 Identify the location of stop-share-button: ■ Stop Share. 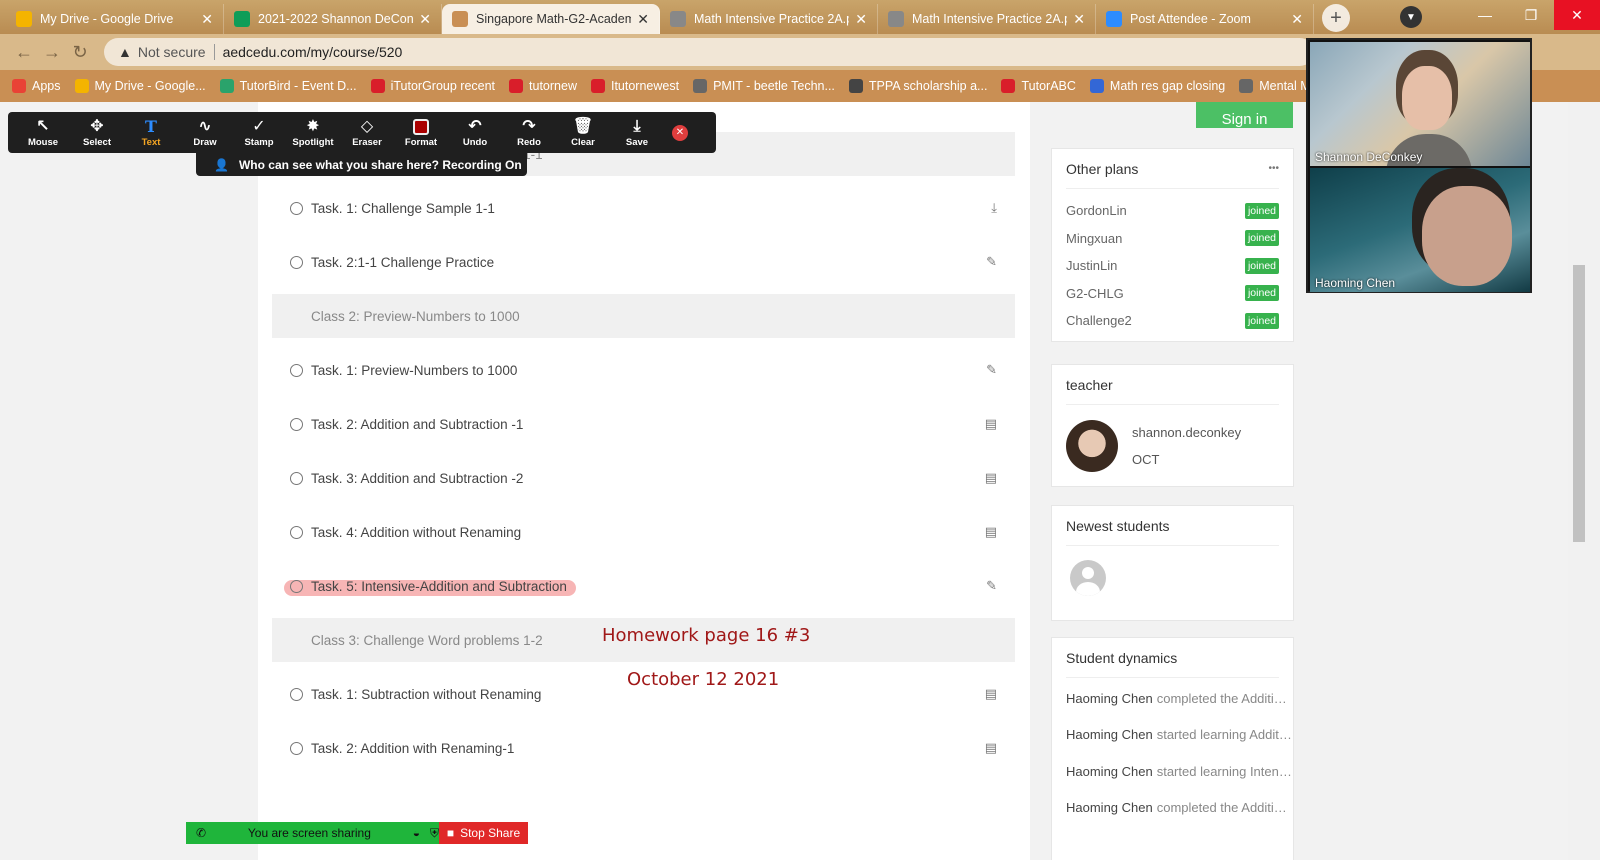
(483, 833).